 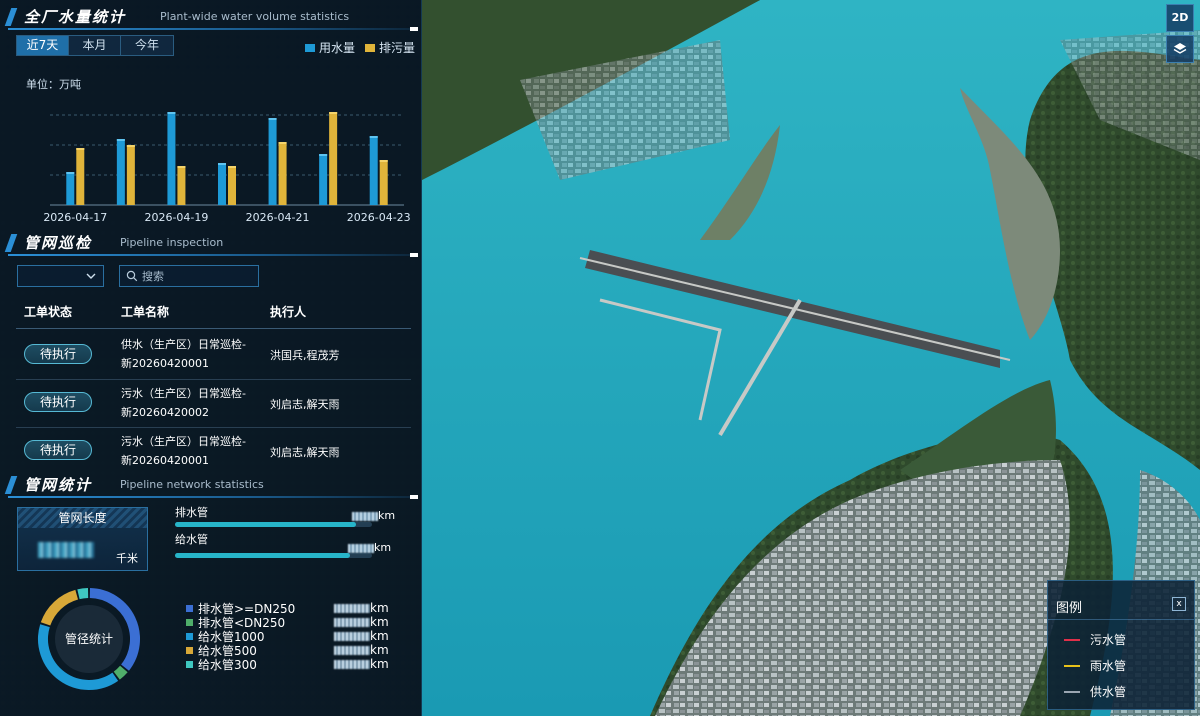 I want to click on drain-pipe-bar-fill, so click(x=266, y=524).